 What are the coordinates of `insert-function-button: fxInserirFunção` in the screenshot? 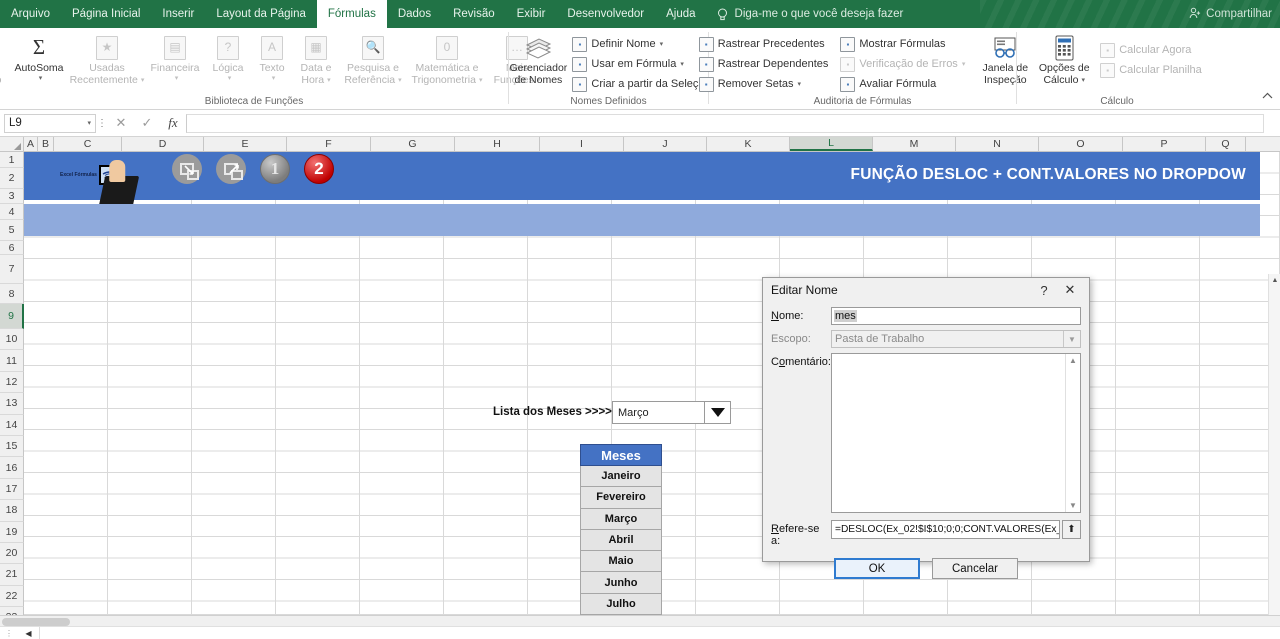 It's located at (4, 58).